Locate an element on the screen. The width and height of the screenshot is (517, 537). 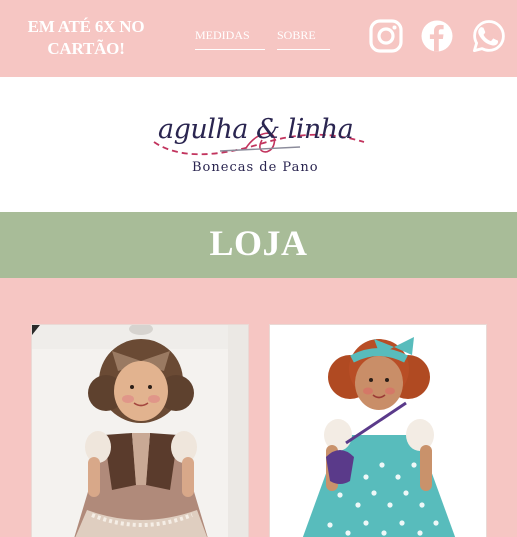
top-bar: EM ATÉ 6X NO CARTÃO! MEDIDAS SOBRE is located at coordinates (258, 38).